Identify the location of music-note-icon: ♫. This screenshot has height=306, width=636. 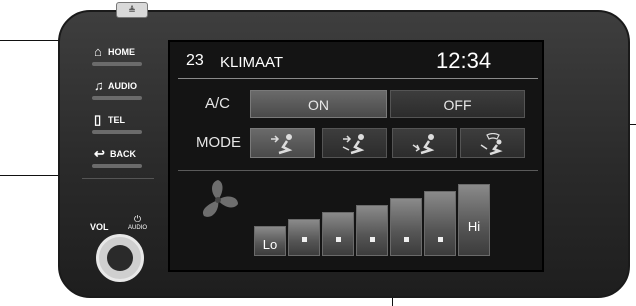
(99, 85).